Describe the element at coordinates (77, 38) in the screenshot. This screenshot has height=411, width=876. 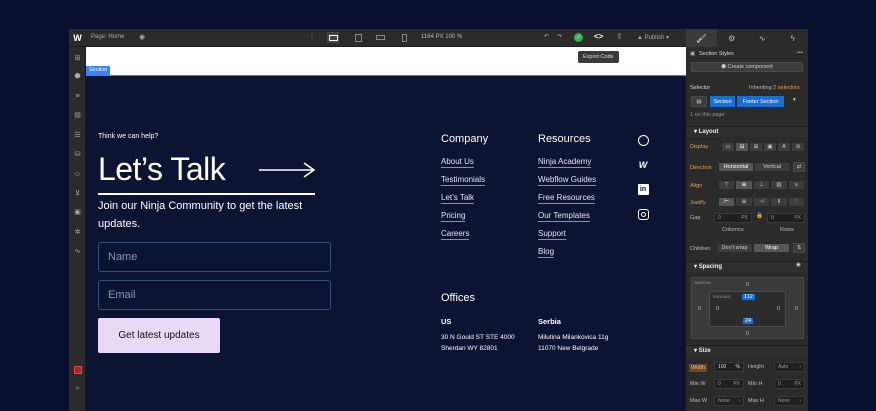
I see `webflow-logo: W` at that location.